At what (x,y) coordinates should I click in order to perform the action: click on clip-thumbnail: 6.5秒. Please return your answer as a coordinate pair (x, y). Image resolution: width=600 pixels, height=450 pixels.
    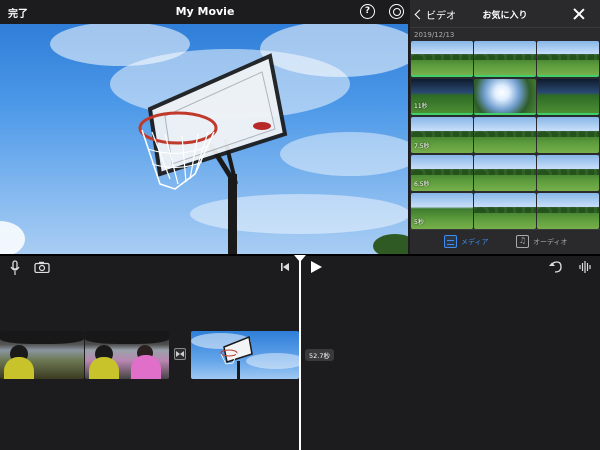
    Looking at the image, I should click on (442, 173).